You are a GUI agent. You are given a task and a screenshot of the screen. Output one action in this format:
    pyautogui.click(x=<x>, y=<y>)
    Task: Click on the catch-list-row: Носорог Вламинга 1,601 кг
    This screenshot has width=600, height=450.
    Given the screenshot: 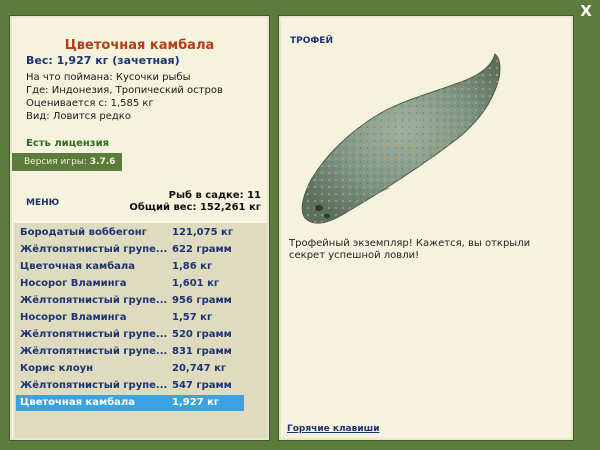 What is the action you would take?
    pyautogui.click(x=130, y=284)
    